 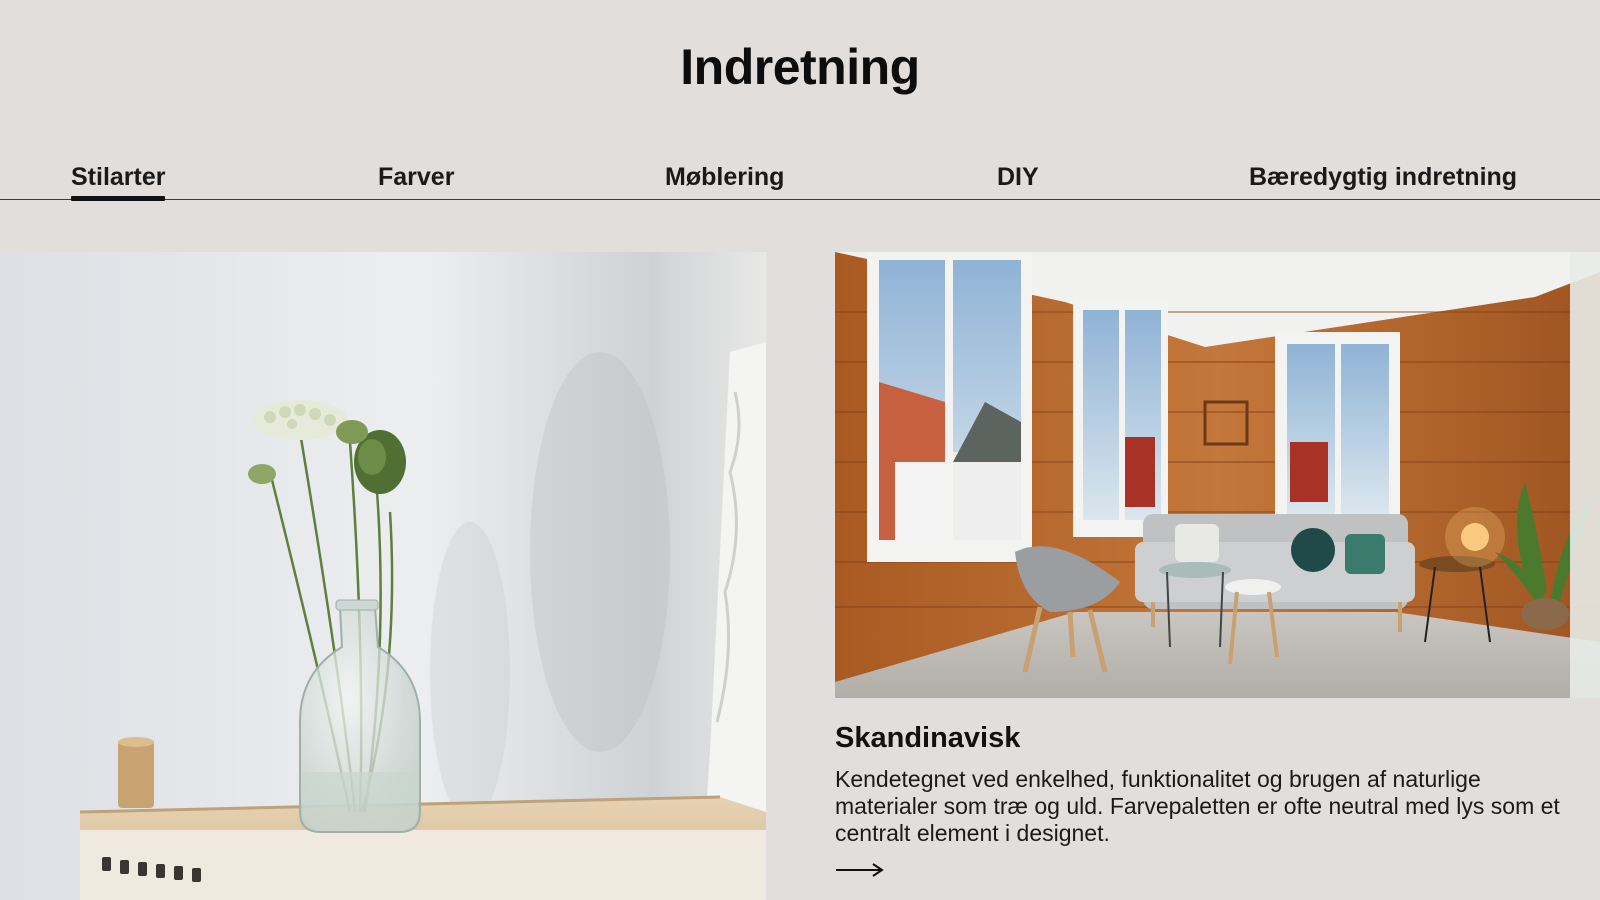 What do you see at coordinates (416, 177) in the screenshot?
I see `tab-farver: Farver` at bounding box center [416, 177].